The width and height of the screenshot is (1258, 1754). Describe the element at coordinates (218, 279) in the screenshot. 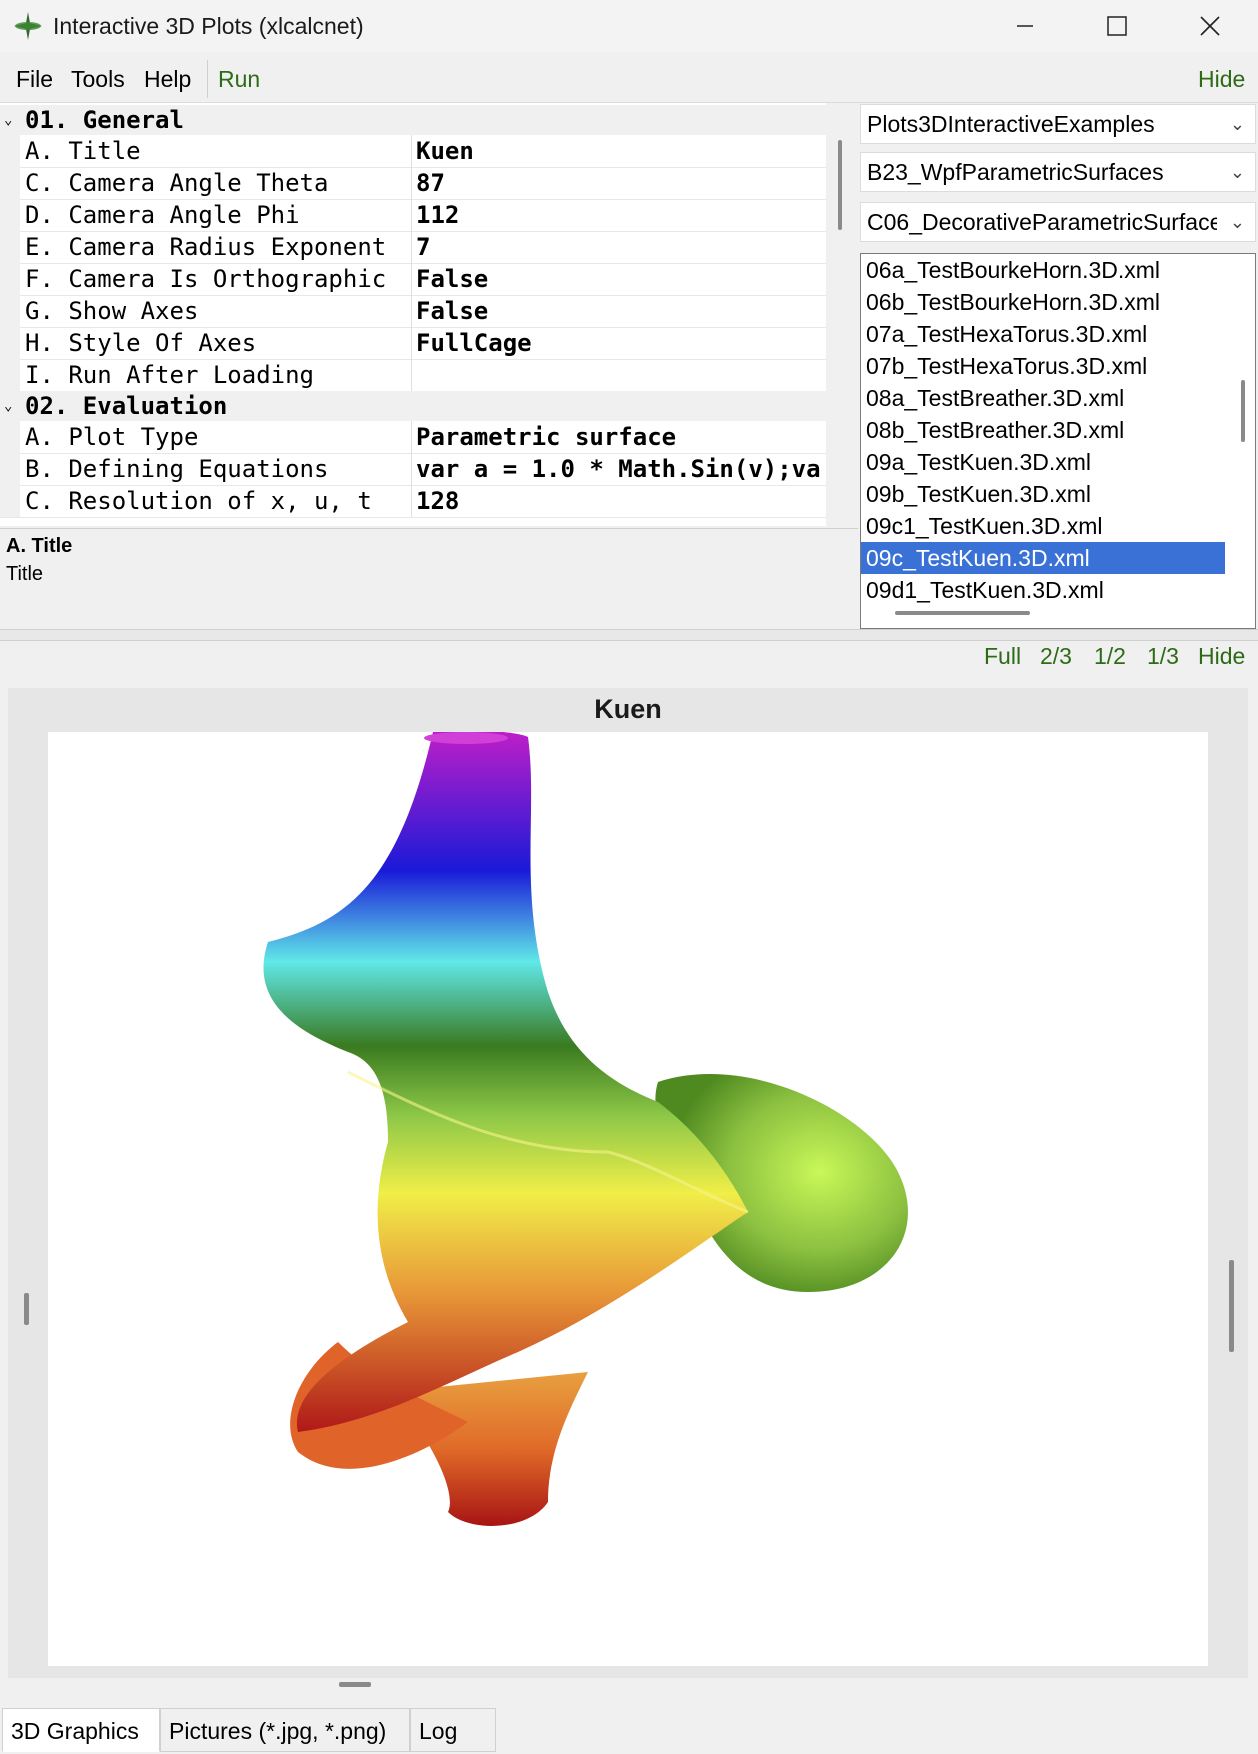

I see `property-name: F. Camera Is Orthographic` at that location.